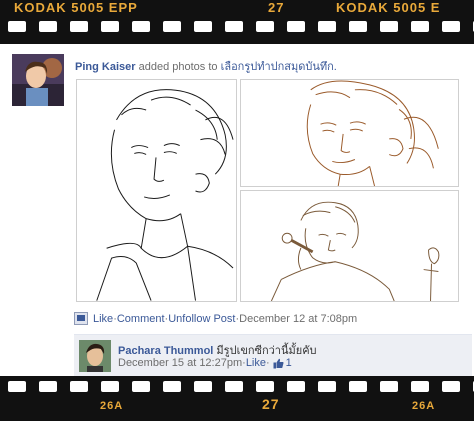  Describe the element at coordinates (289, 363) in the screenshot. I see `comment-like-count: 1` at that location.